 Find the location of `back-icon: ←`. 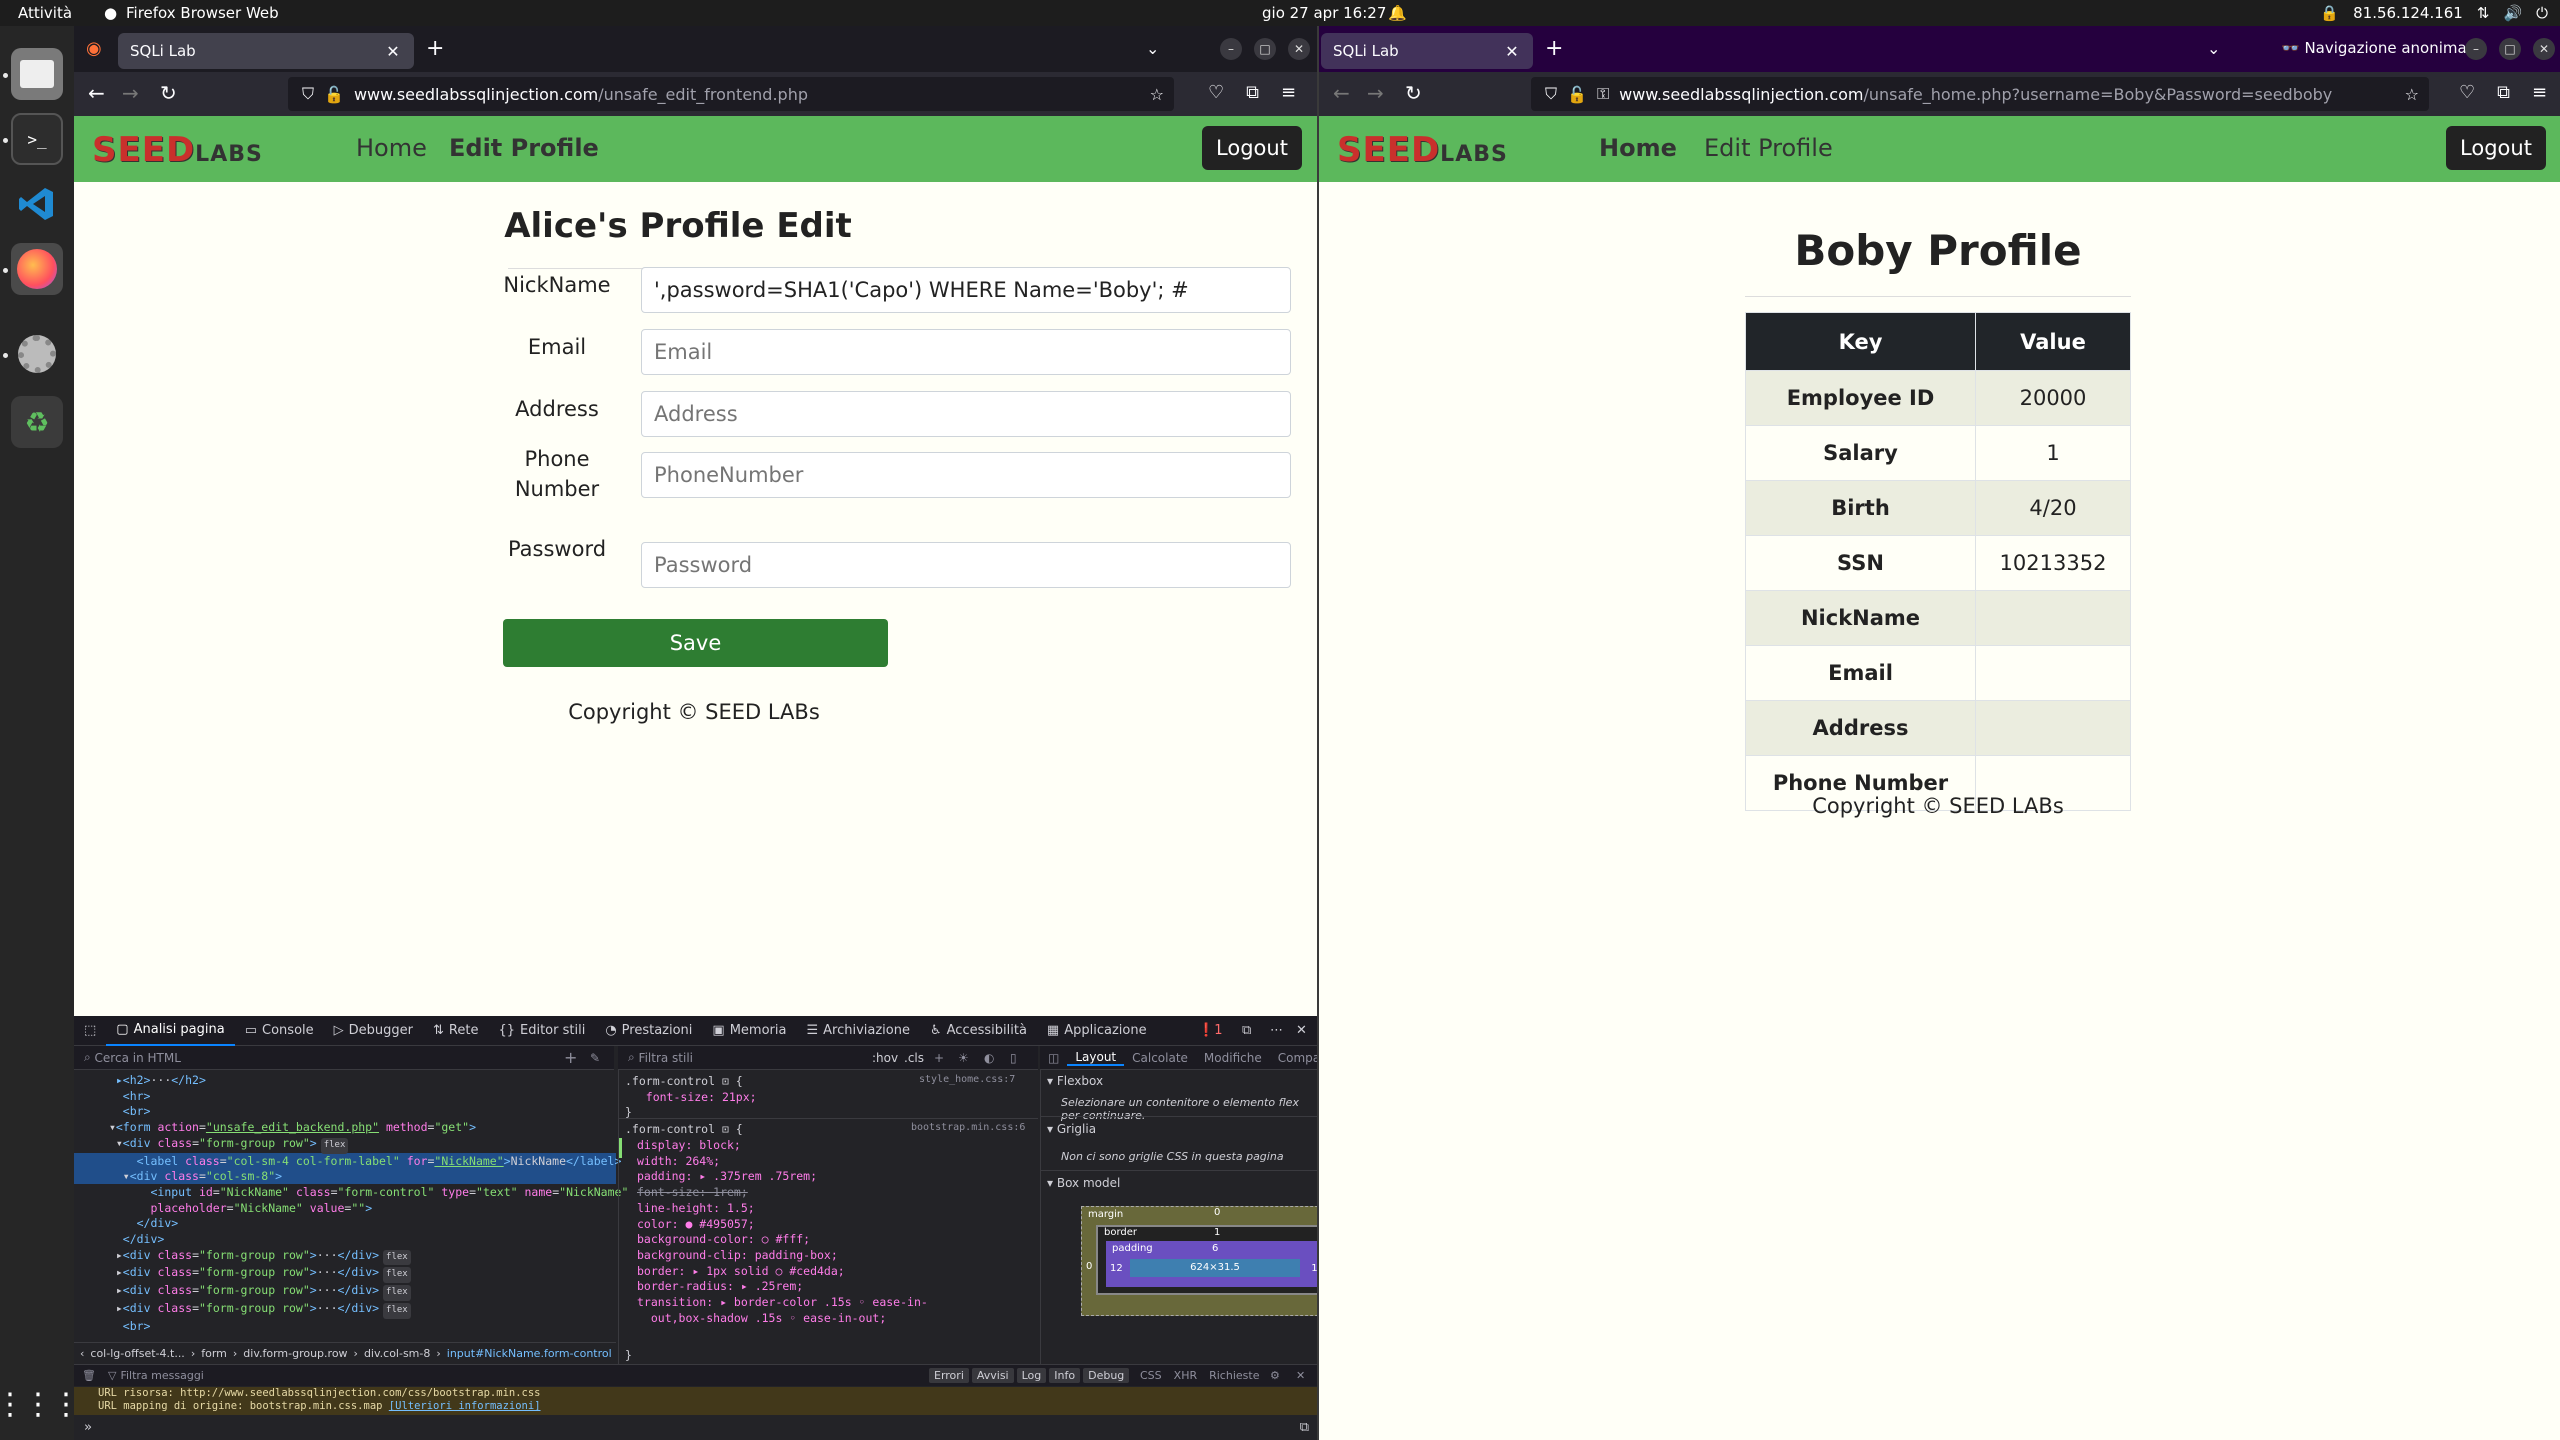

back-icon: ← is located at coordinates (1341, 93).